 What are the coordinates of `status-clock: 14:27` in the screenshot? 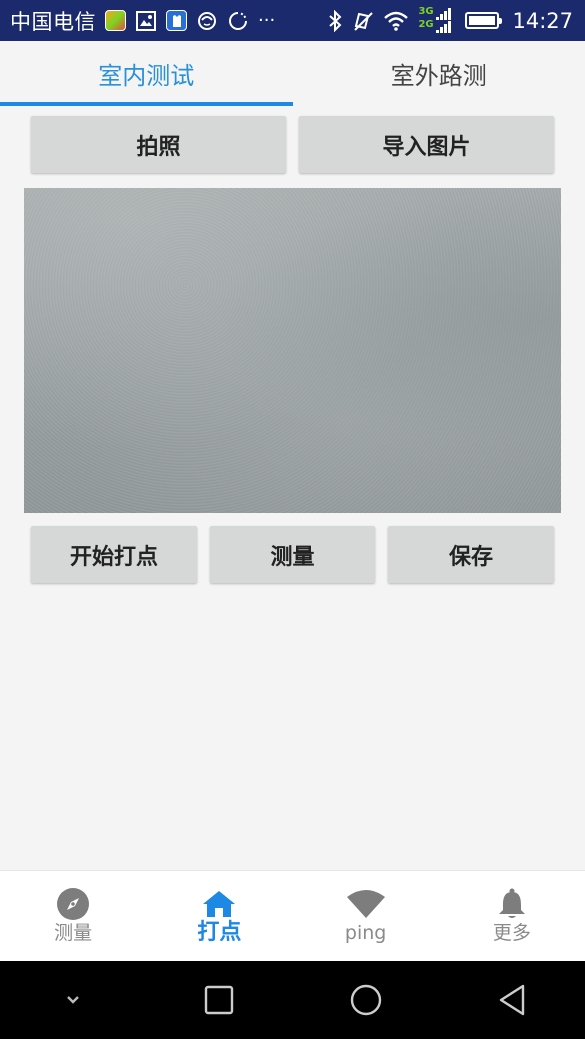 It's located at (542, 20).